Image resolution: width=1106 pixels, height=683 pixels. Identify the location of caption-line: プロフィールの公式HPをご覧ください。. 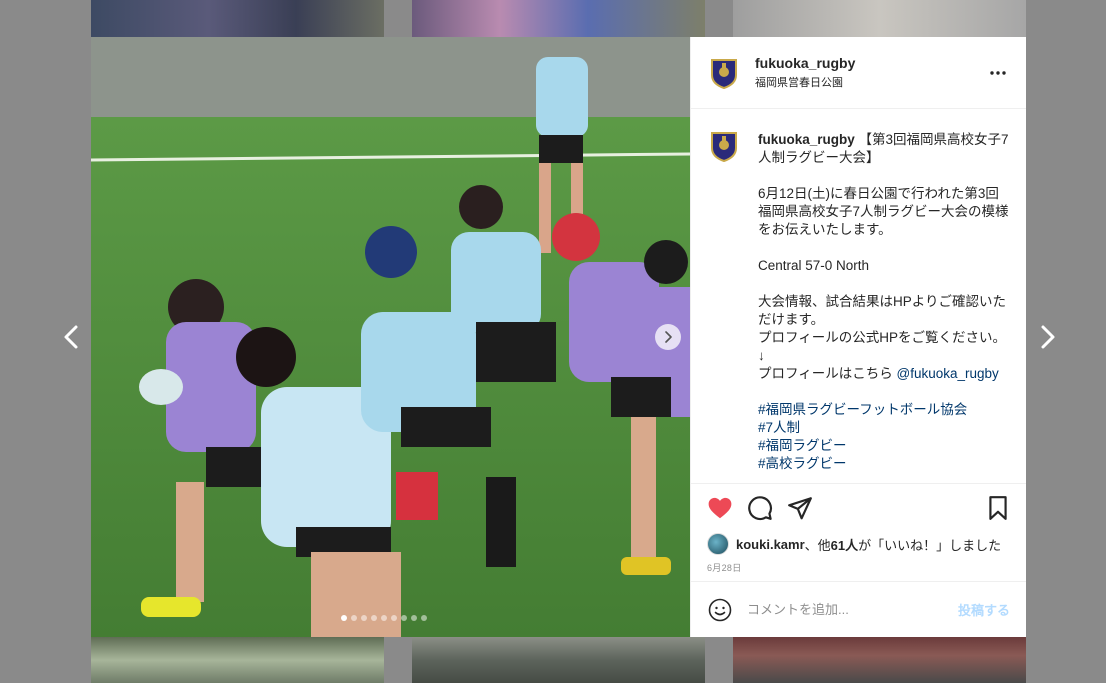
(882, 337).